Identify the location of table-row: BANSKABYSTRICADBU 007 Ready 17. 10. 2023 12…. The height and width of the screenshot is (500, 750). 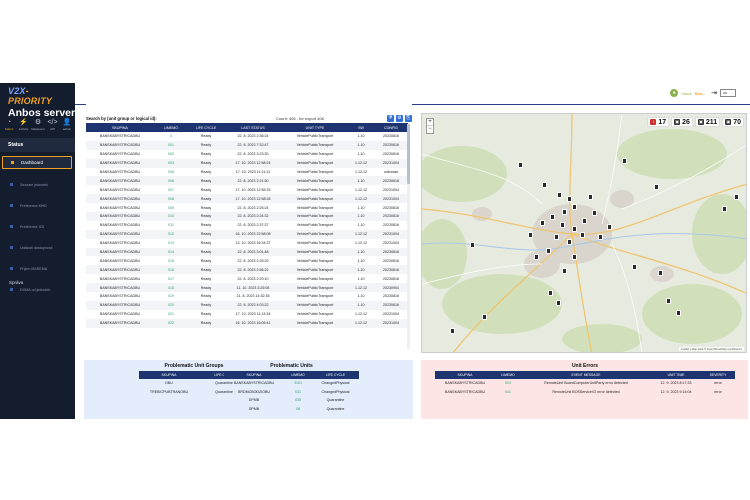
(247, 189).